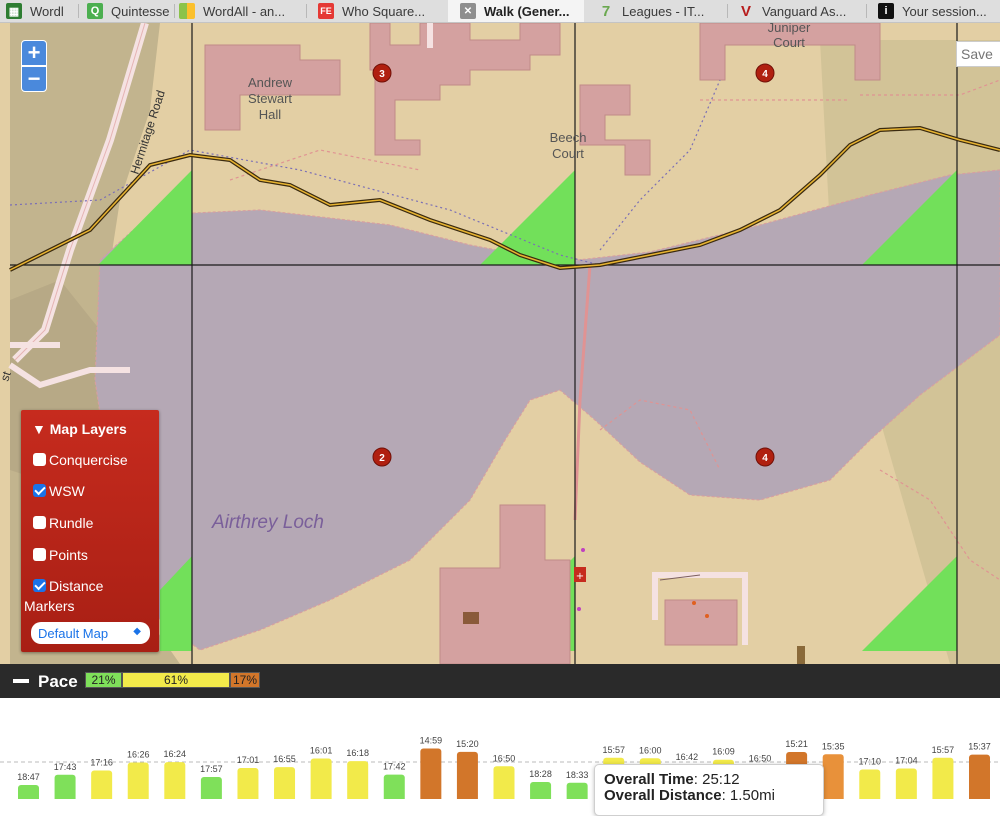  What do you see at coordinates (796, 744) in the screenshot?
I see `split-label: 15:21` at bounding box center [796, 744].